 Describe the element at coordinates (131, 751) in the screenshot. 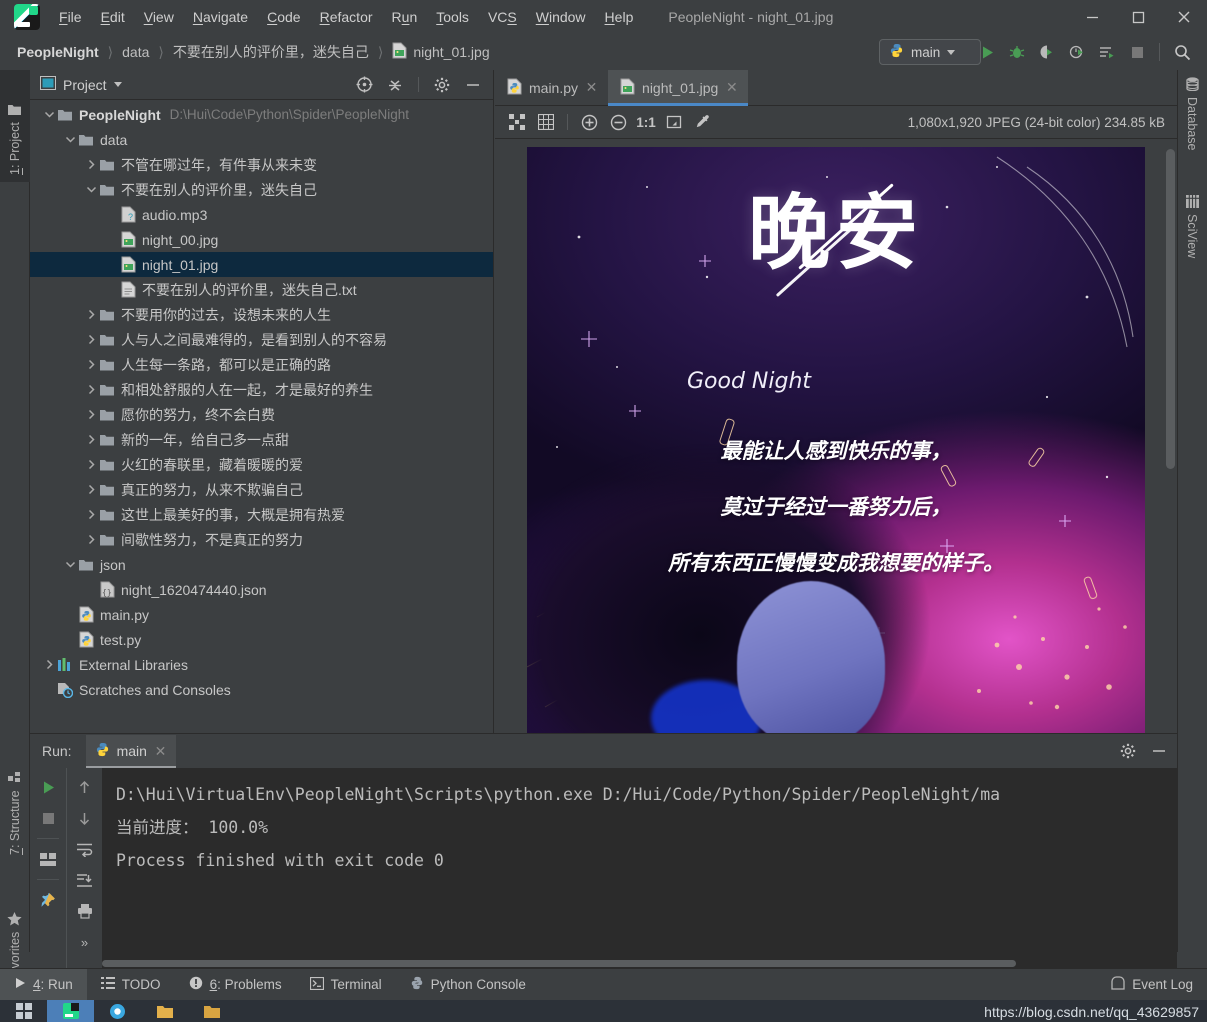

I see `run-tab-main: main ✕` at that location.